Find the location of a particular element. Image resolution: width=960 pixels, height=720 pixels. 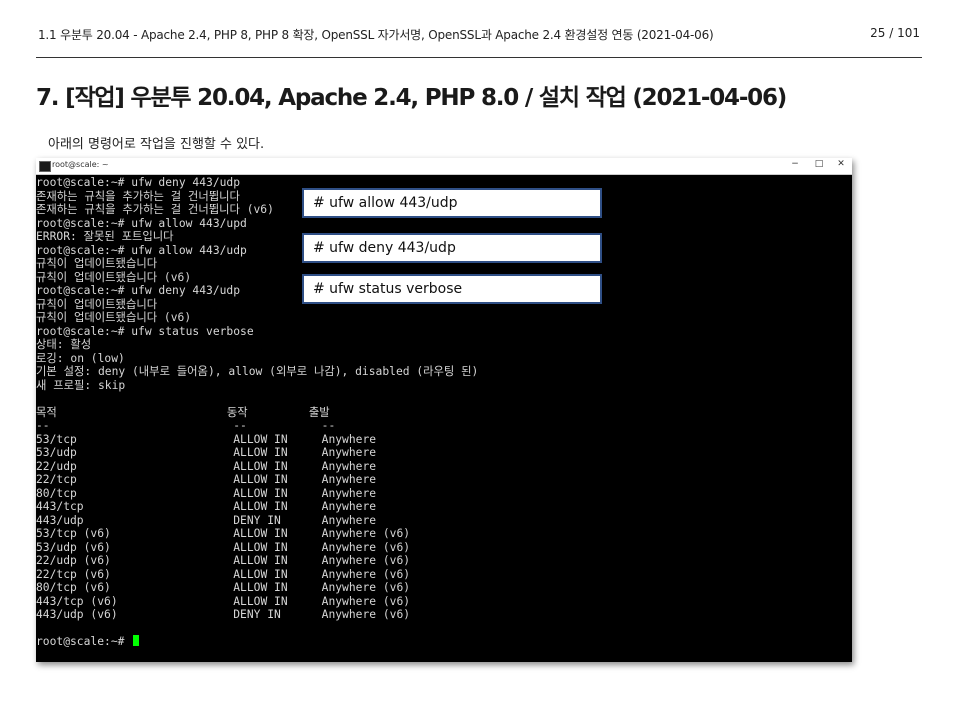

terminal-line: 22/tcp ALLOW IN Anywhere is located at coordinates (206, 479).